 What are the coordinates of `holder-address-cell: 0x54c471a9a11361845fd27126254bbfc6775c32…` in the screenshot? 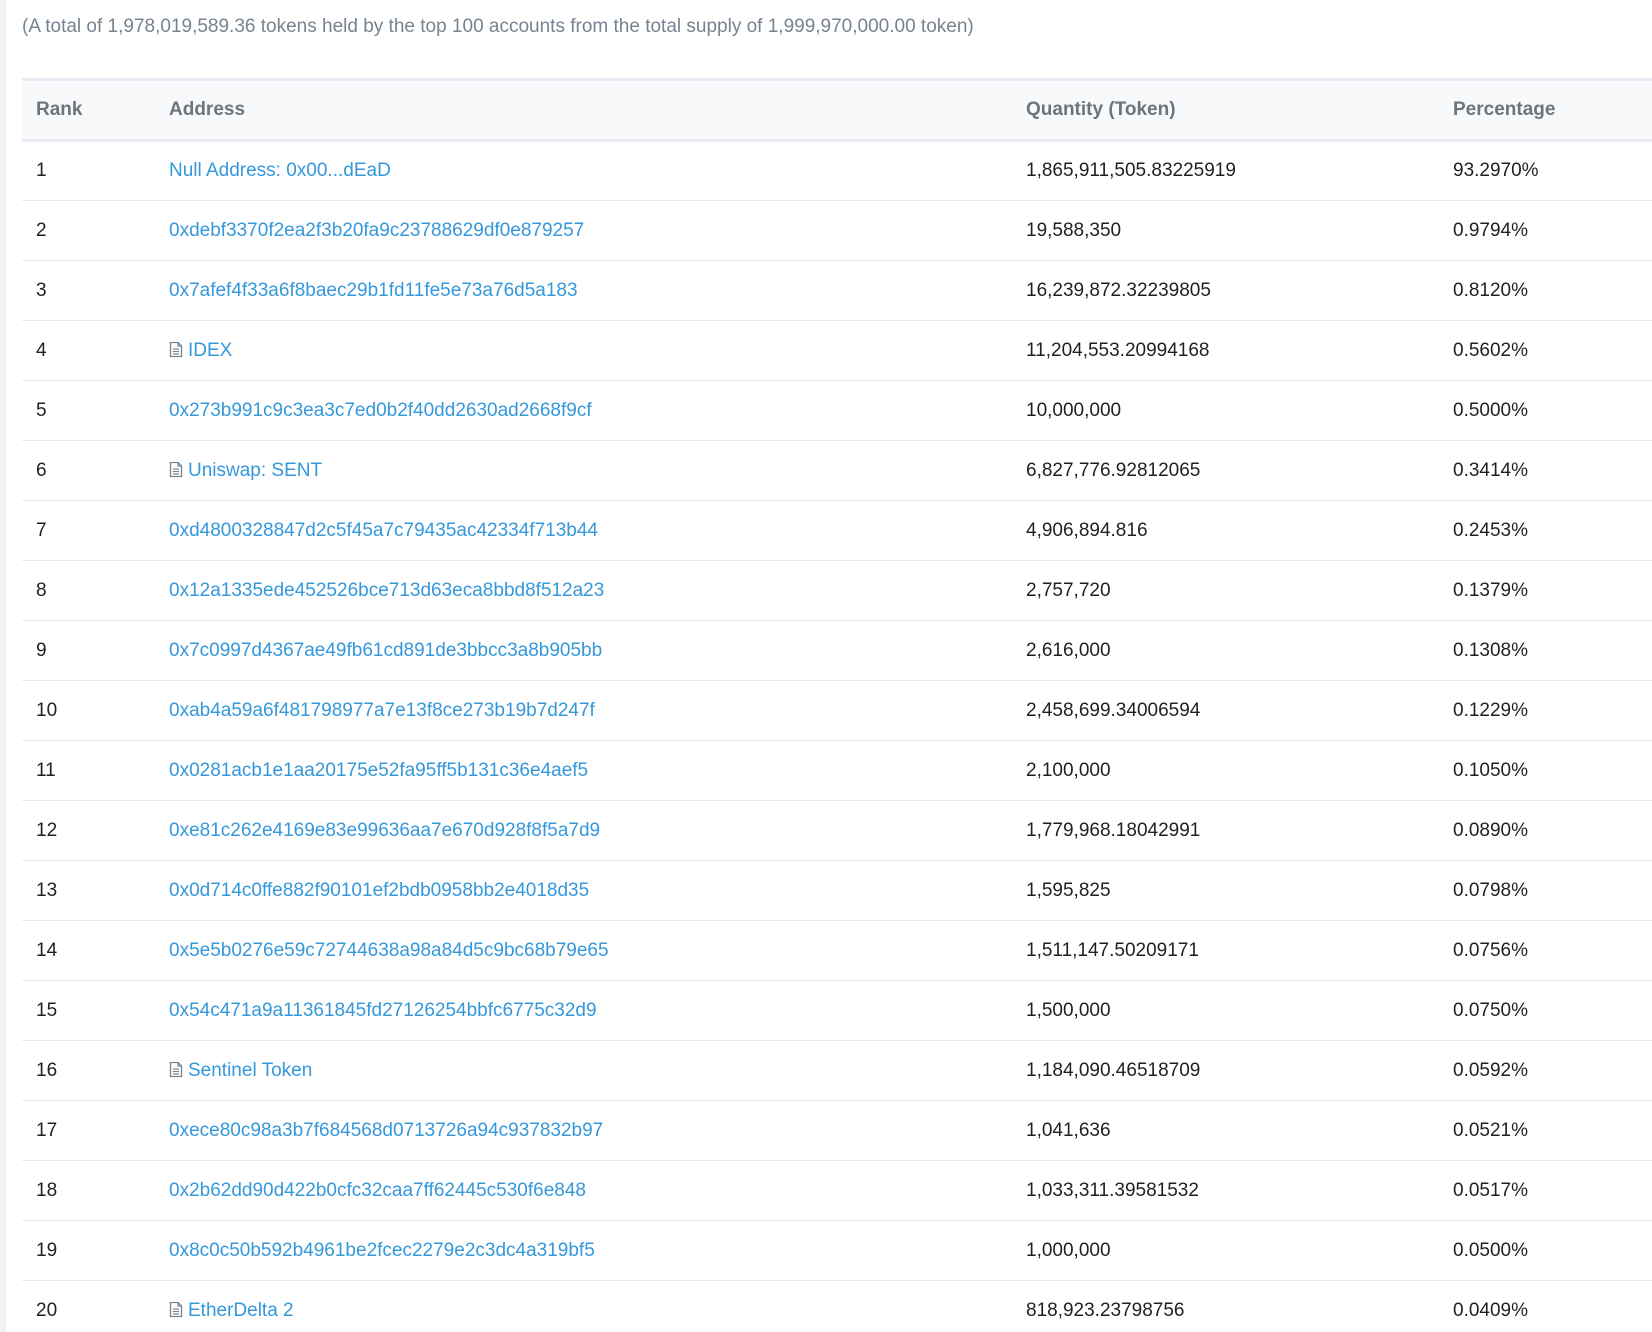 It's located at (583, 1011).